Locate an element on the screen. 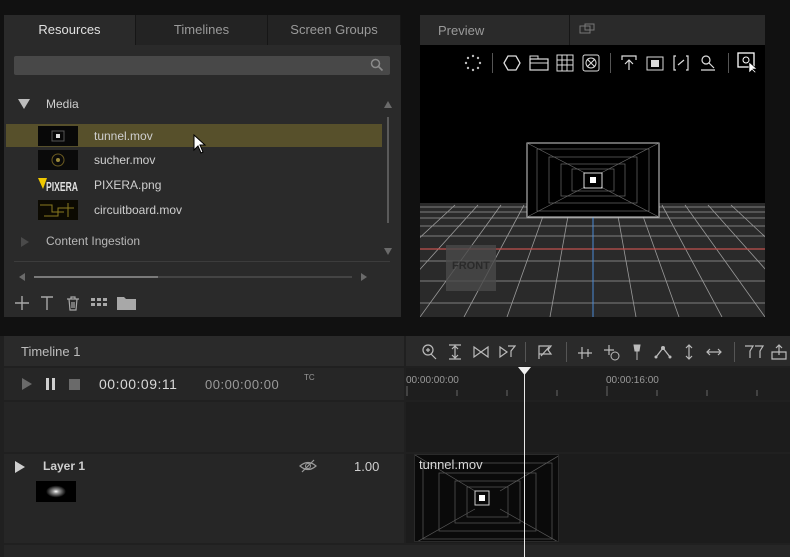  search-icon is located at coordinates (377, 65).